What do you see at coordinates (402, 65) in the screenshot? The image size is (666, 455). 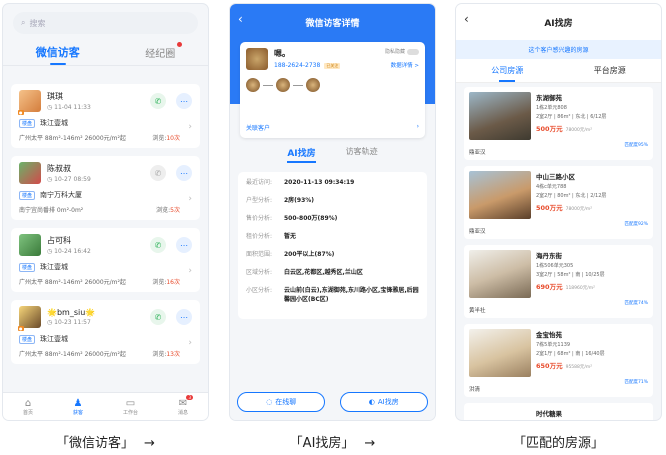 I see `data-details-link: 数据详情 >` at bounding box center [402, 65].